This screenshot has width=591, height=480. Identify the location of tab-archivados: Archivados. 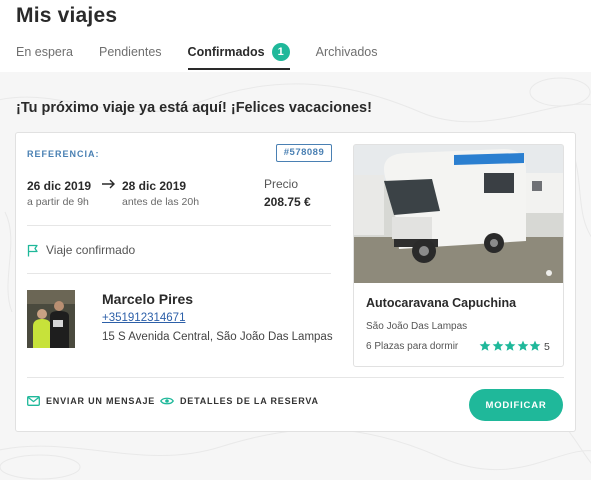
(347, 57).